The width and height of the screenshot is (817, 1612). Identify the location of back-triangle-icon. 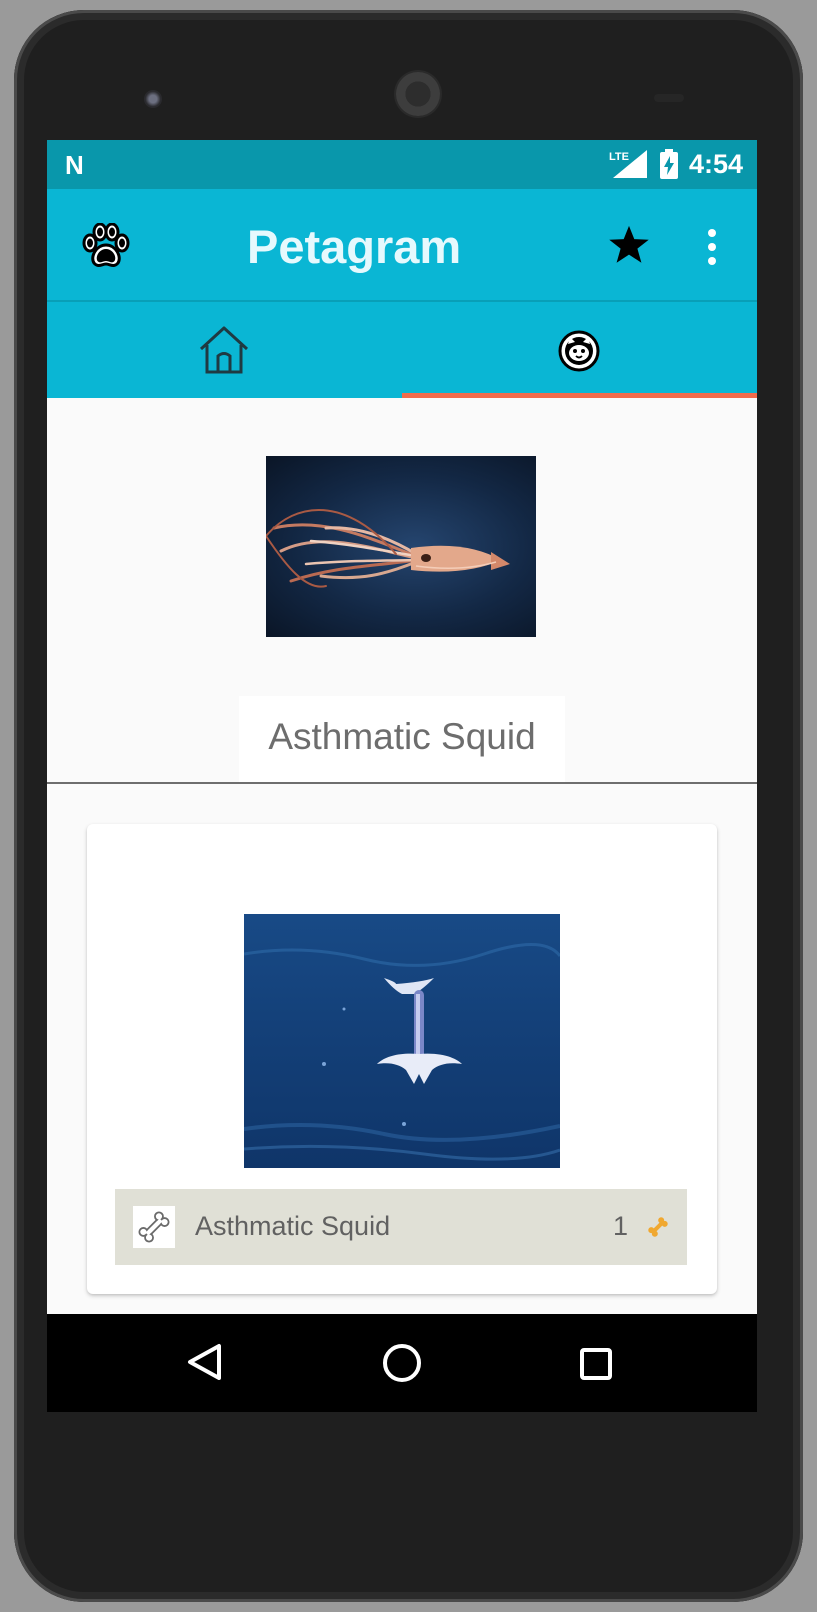
(205, 1362).